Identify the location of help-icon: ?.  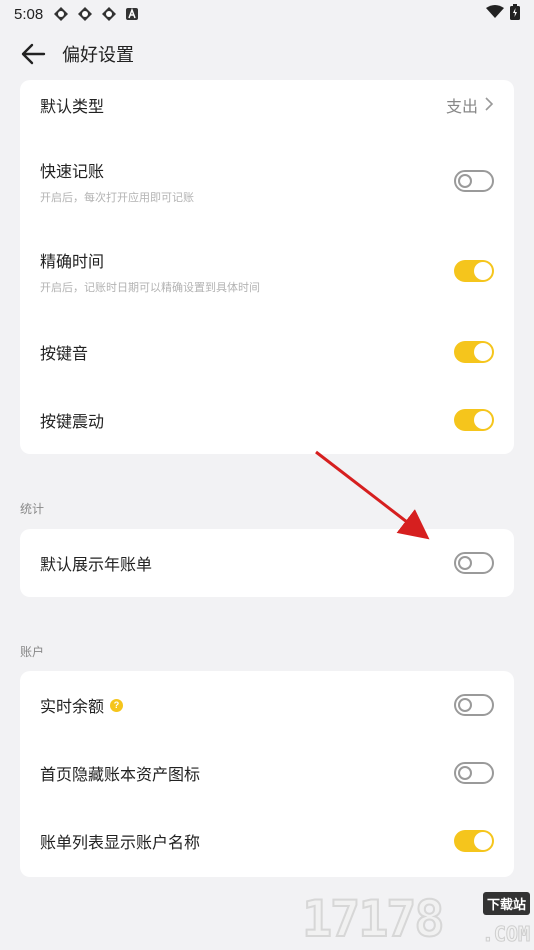
(117, 705).